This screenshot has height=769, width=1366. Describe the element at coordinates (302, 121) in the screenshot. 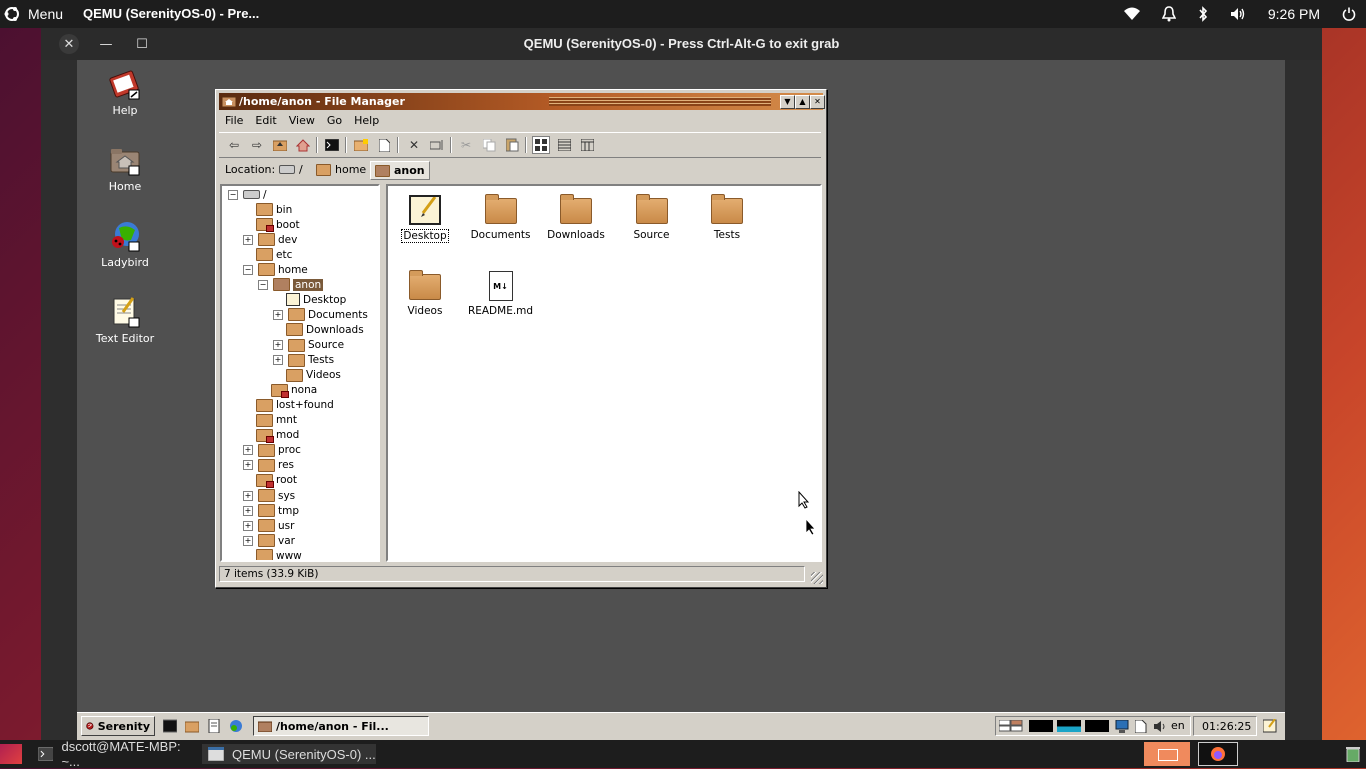

I see `menu-view: View` at that location.